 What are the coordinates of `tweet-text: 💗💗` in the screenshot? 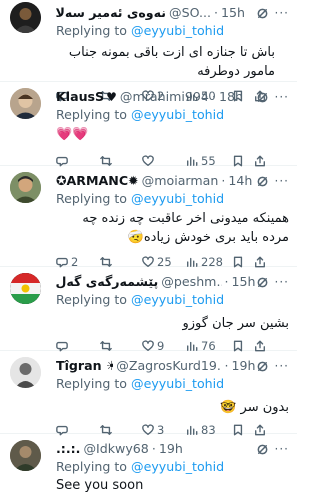 It's located at (72, 134).